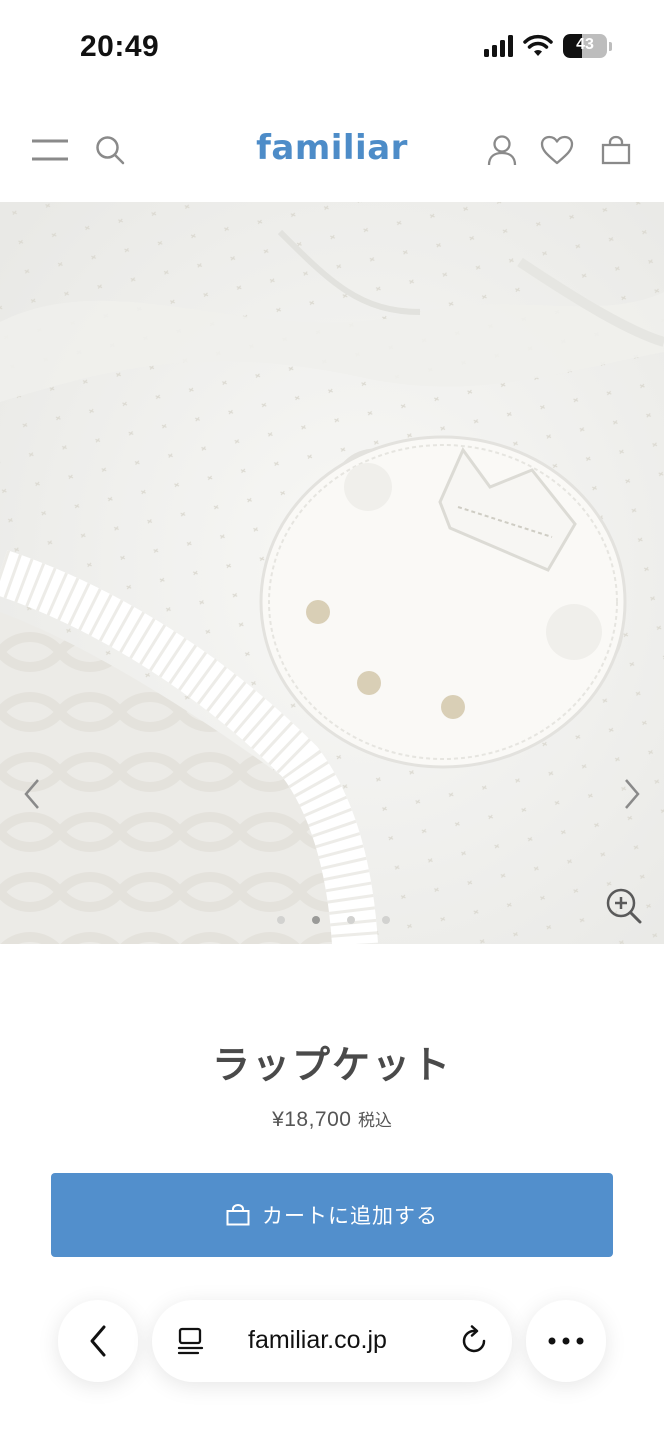 Image resolution: width=664 pixels, height=1440 pixels. What do you see at coordinates (632, 794) in the screenshot?
I see `next-image-arrow` at bounding box center [632, 794].